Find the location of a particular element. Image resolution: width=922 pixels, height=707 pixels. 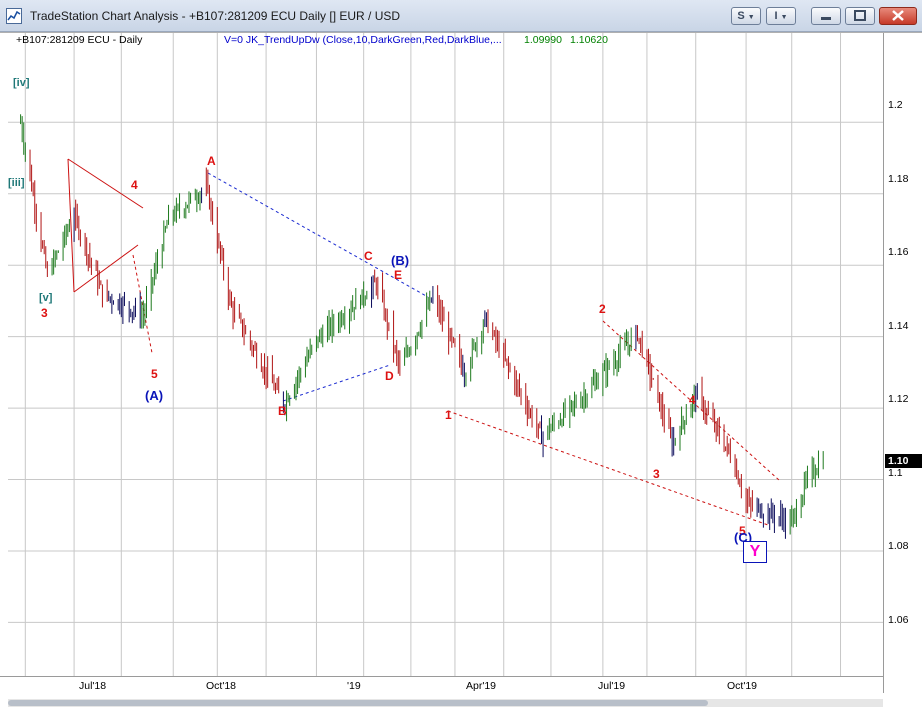

last-price-marker: 1.10 is located at coordinates (903, 461).